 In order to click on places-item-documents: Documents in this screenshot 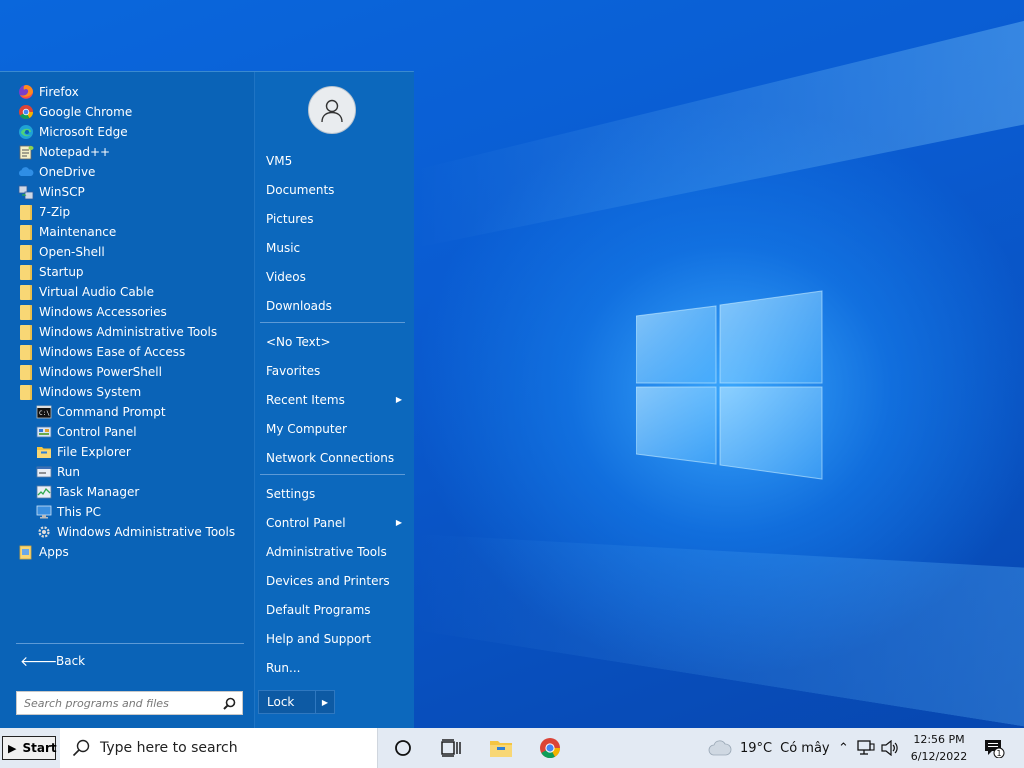, I will do `click(334, 189)`.